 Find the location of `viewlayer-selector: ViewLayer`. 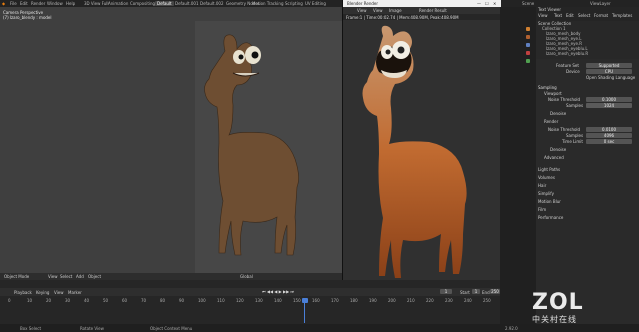

viewlayer-selector: ViewLayer is located at coordinates (600, 3).